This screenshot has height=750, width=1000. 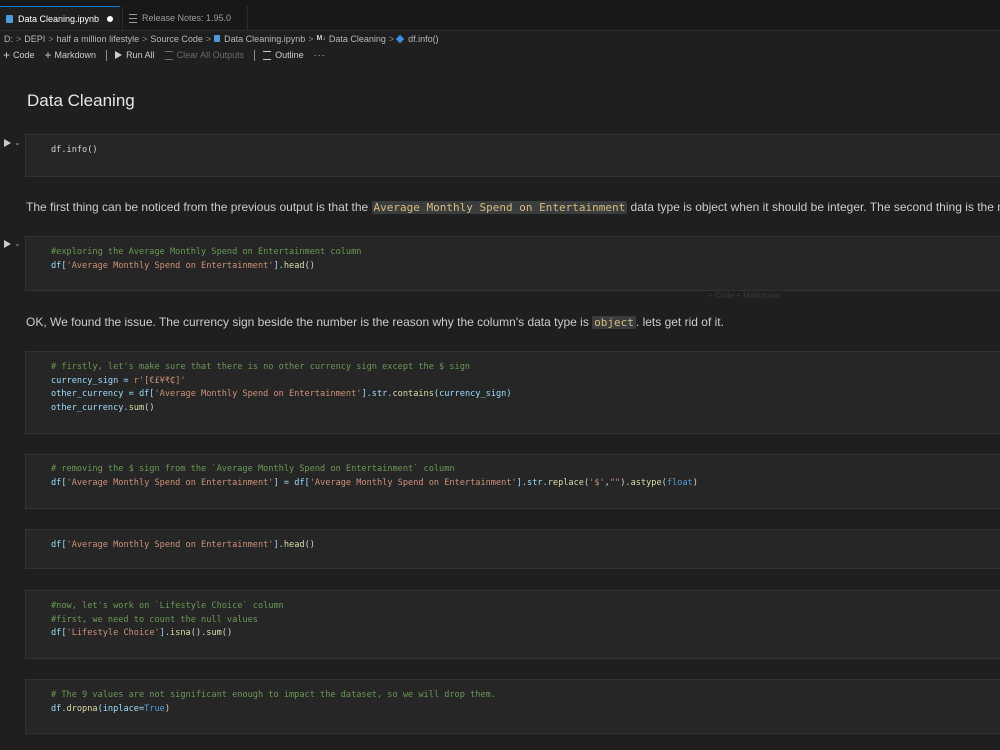 What do you see at coordinates (614, 322) in the screenshot?
I see `inline-code: object` at bounding box center [614, 322].